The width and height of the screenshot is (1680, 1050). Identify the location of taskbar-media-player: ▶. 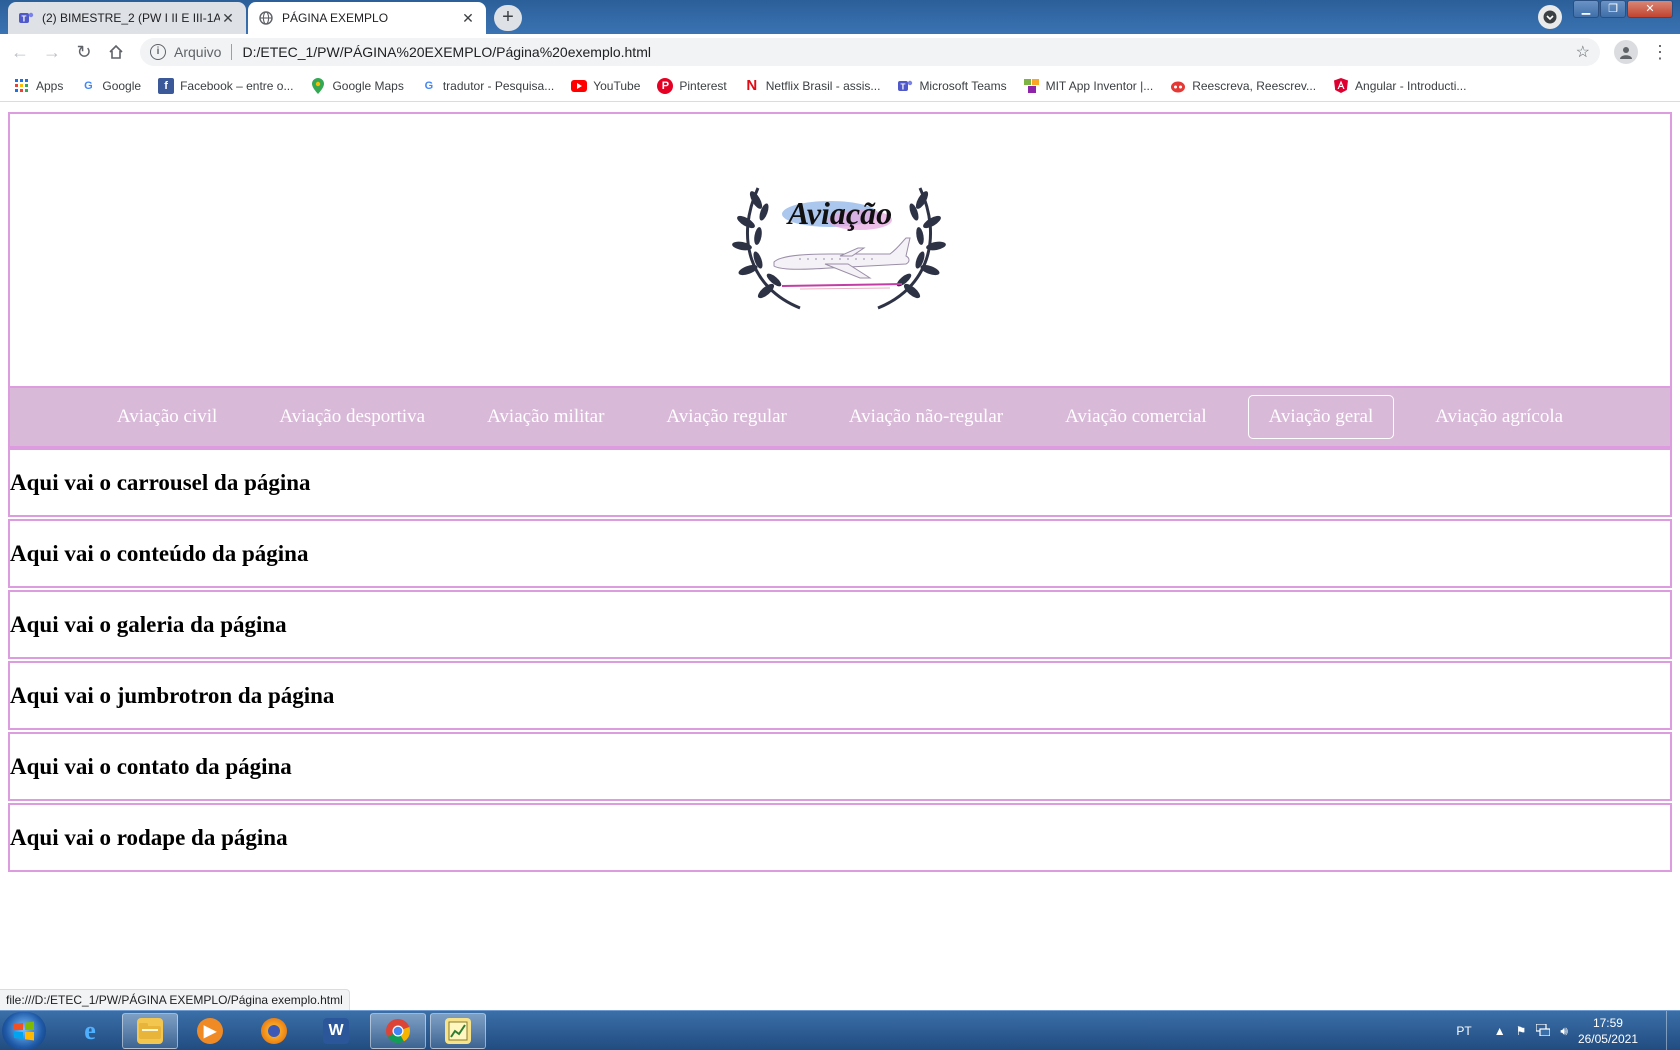
(210, 1031).